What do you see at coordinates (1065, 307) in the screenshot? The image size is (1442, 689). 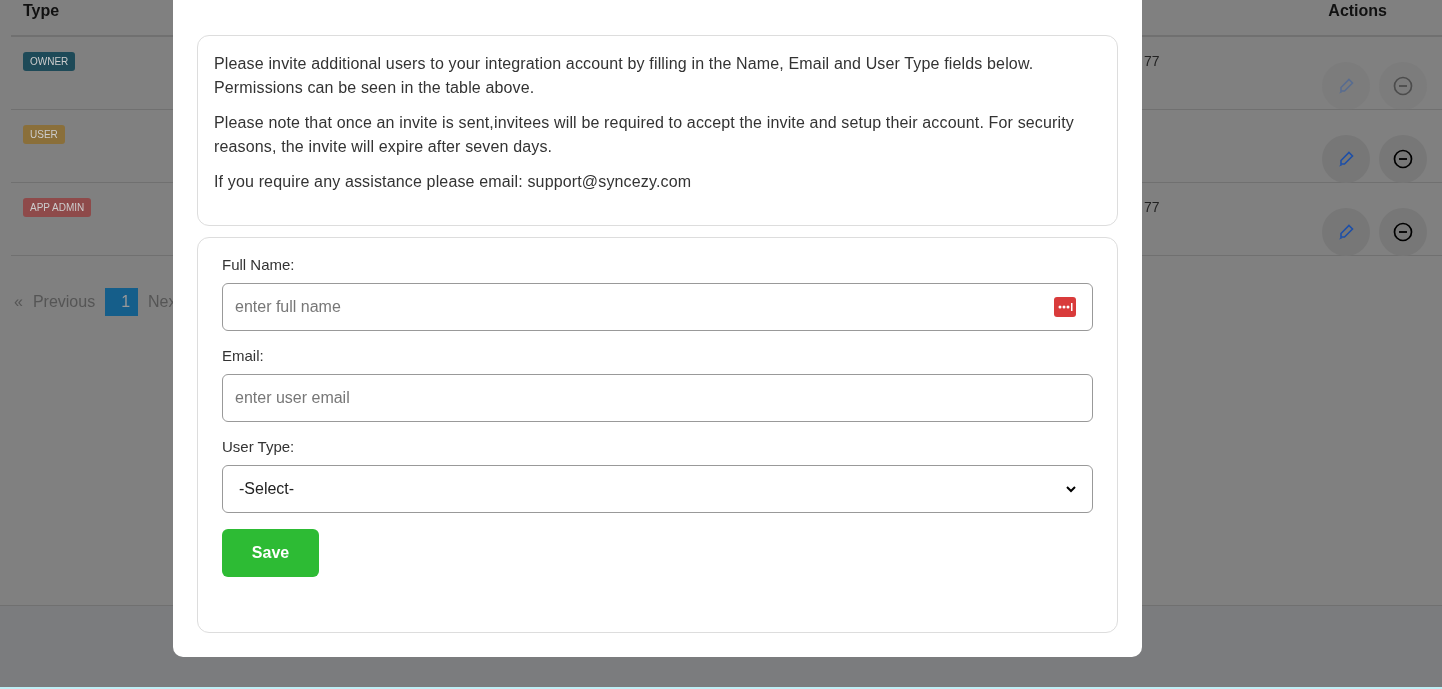 I see `password-manager-icon` at bounding box center [1065, 307].